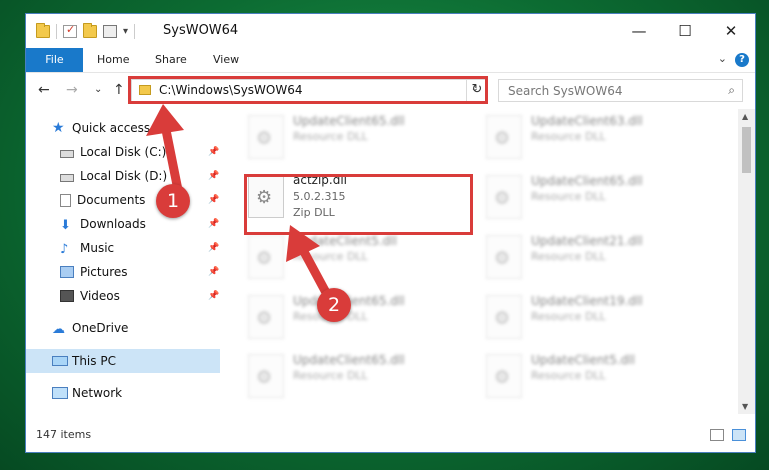  I want to click on sidebar-item-label: Music, so click(97, 248).